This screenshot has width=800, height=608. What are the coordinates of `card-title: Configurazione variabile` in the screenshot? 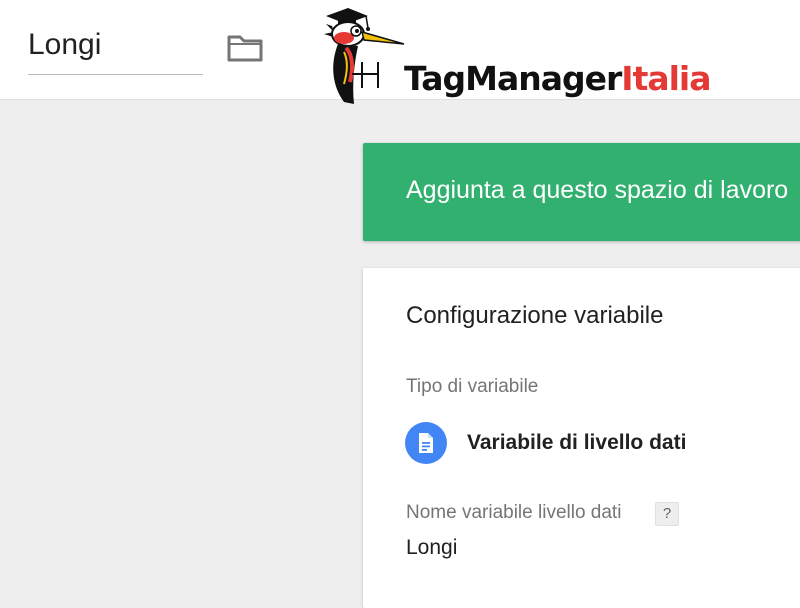 It's located at (535, 315).